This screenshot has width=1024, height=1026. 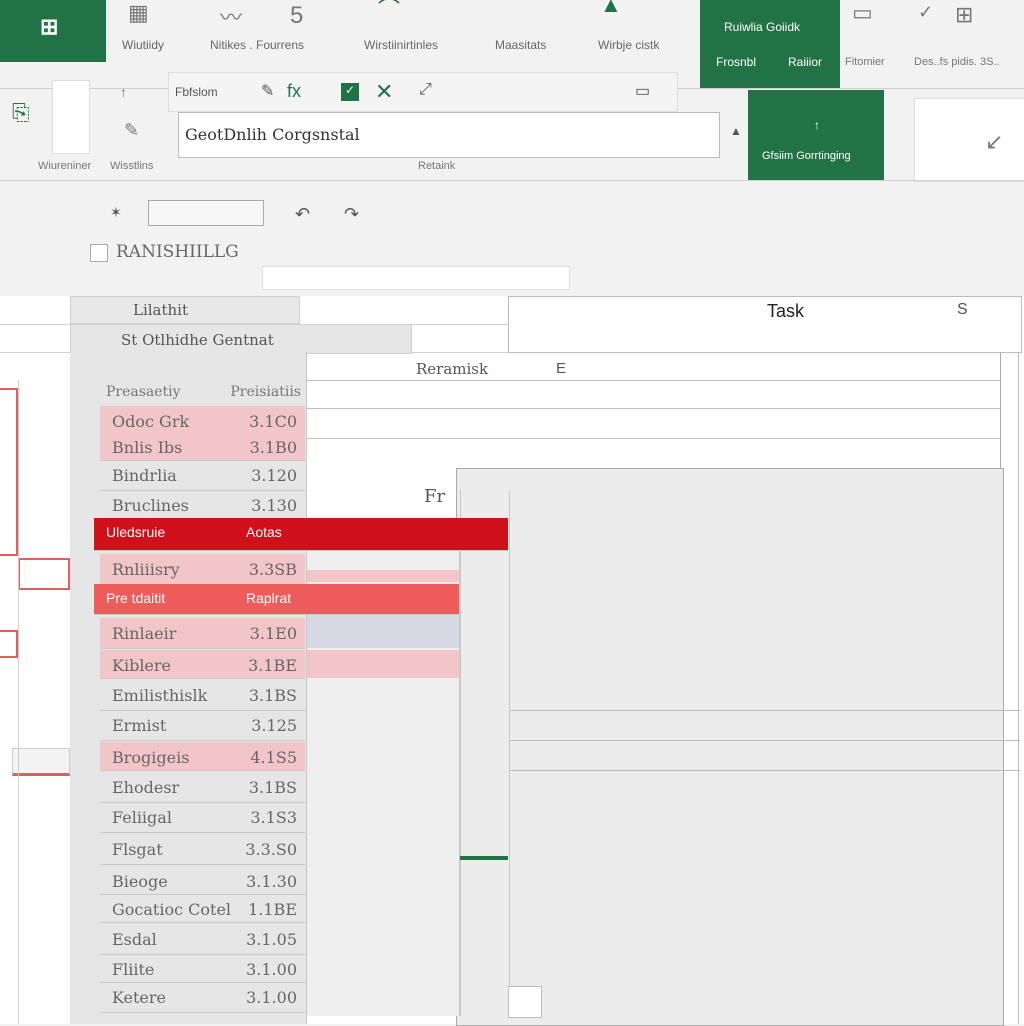 I want to click on clipboard-icon: ⎘, so click(x=21, y=113).